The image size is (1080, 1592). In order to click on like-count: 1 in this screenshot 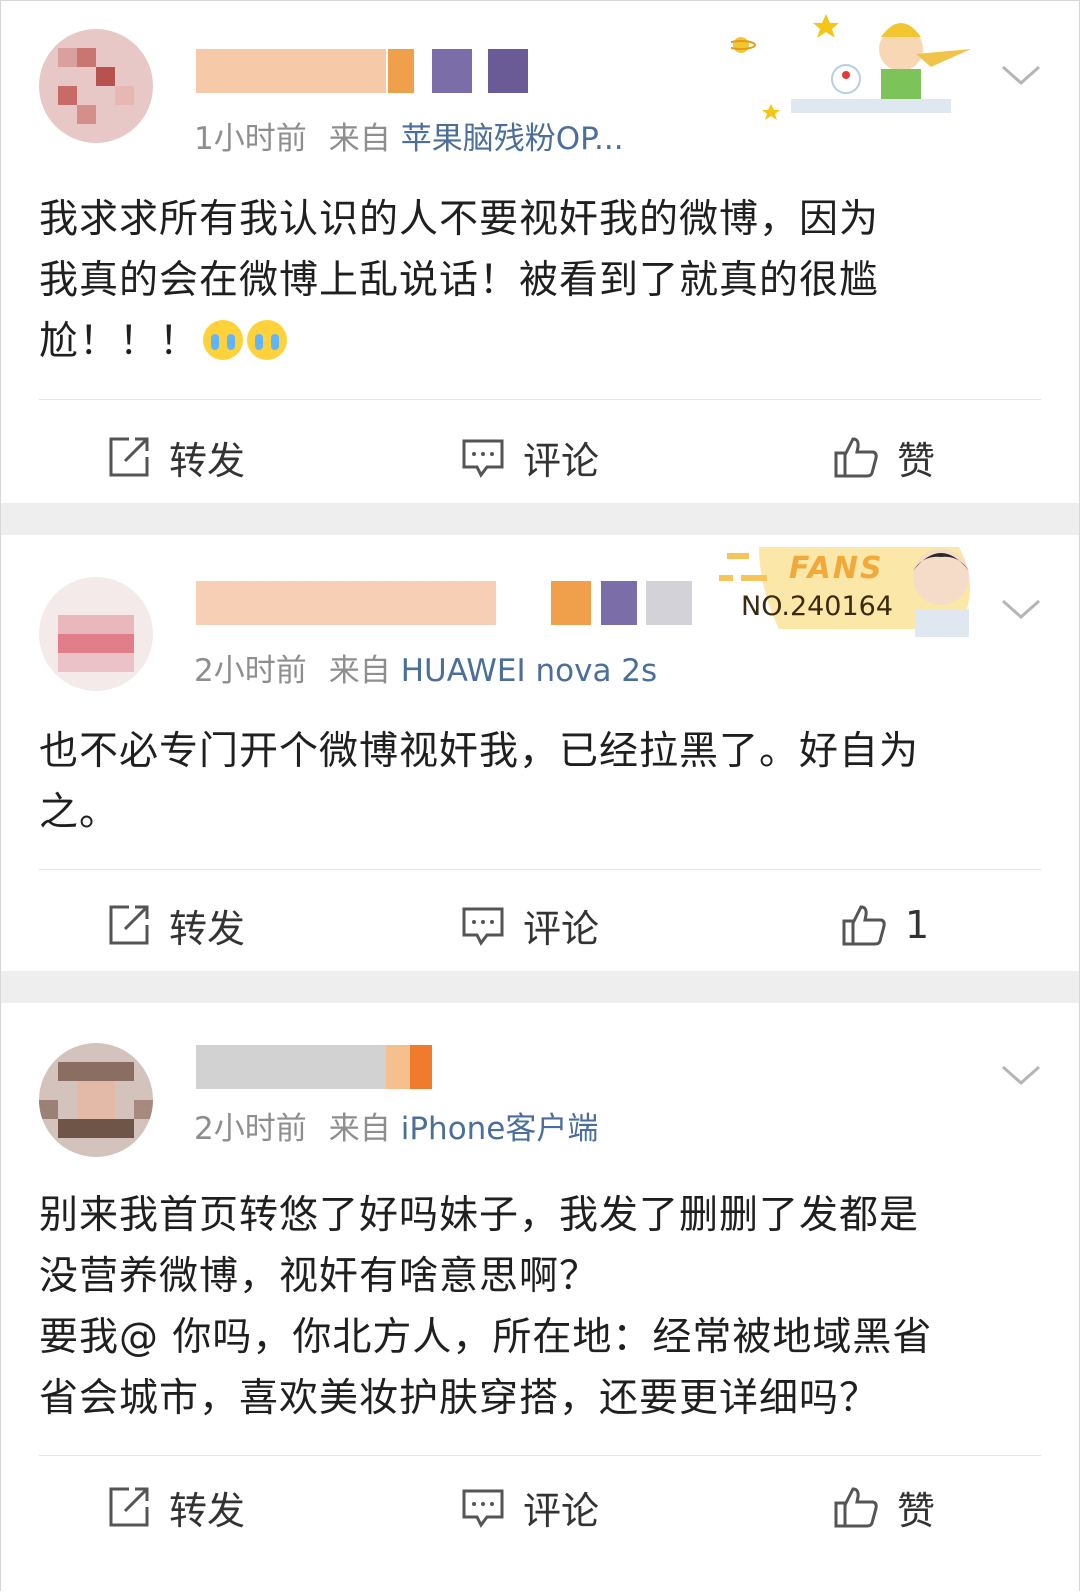, I will do `click(917, 925)`.